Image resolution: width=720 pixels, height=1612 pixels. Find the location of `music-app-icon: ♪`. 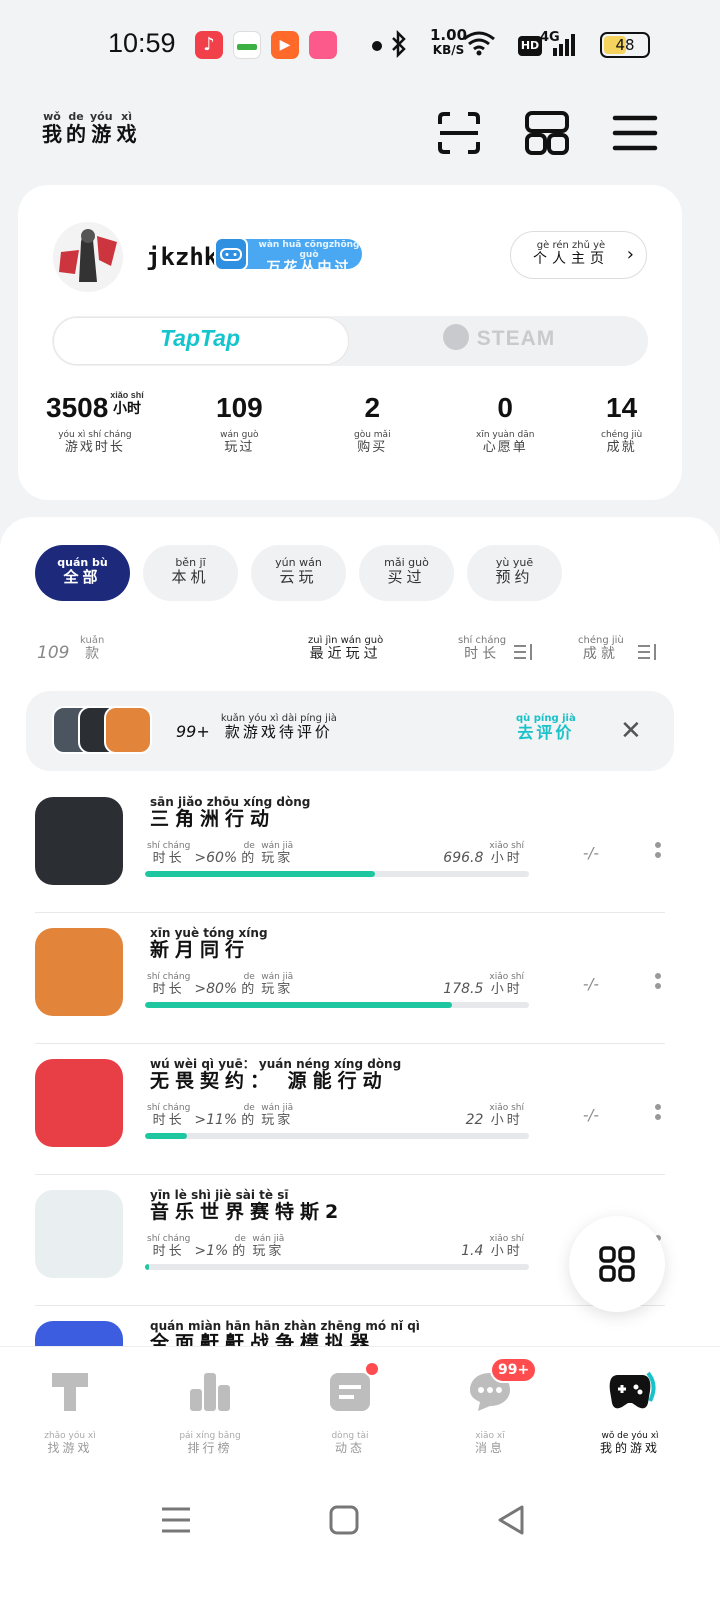

music-app-icon: ♪ is located at coordinates (209, 45).